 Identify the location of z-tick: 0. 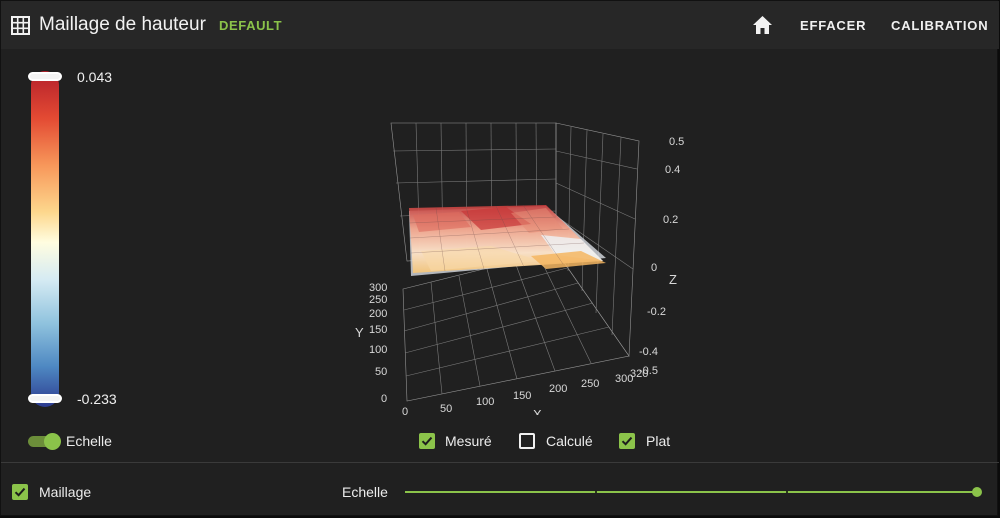
(654, 268).